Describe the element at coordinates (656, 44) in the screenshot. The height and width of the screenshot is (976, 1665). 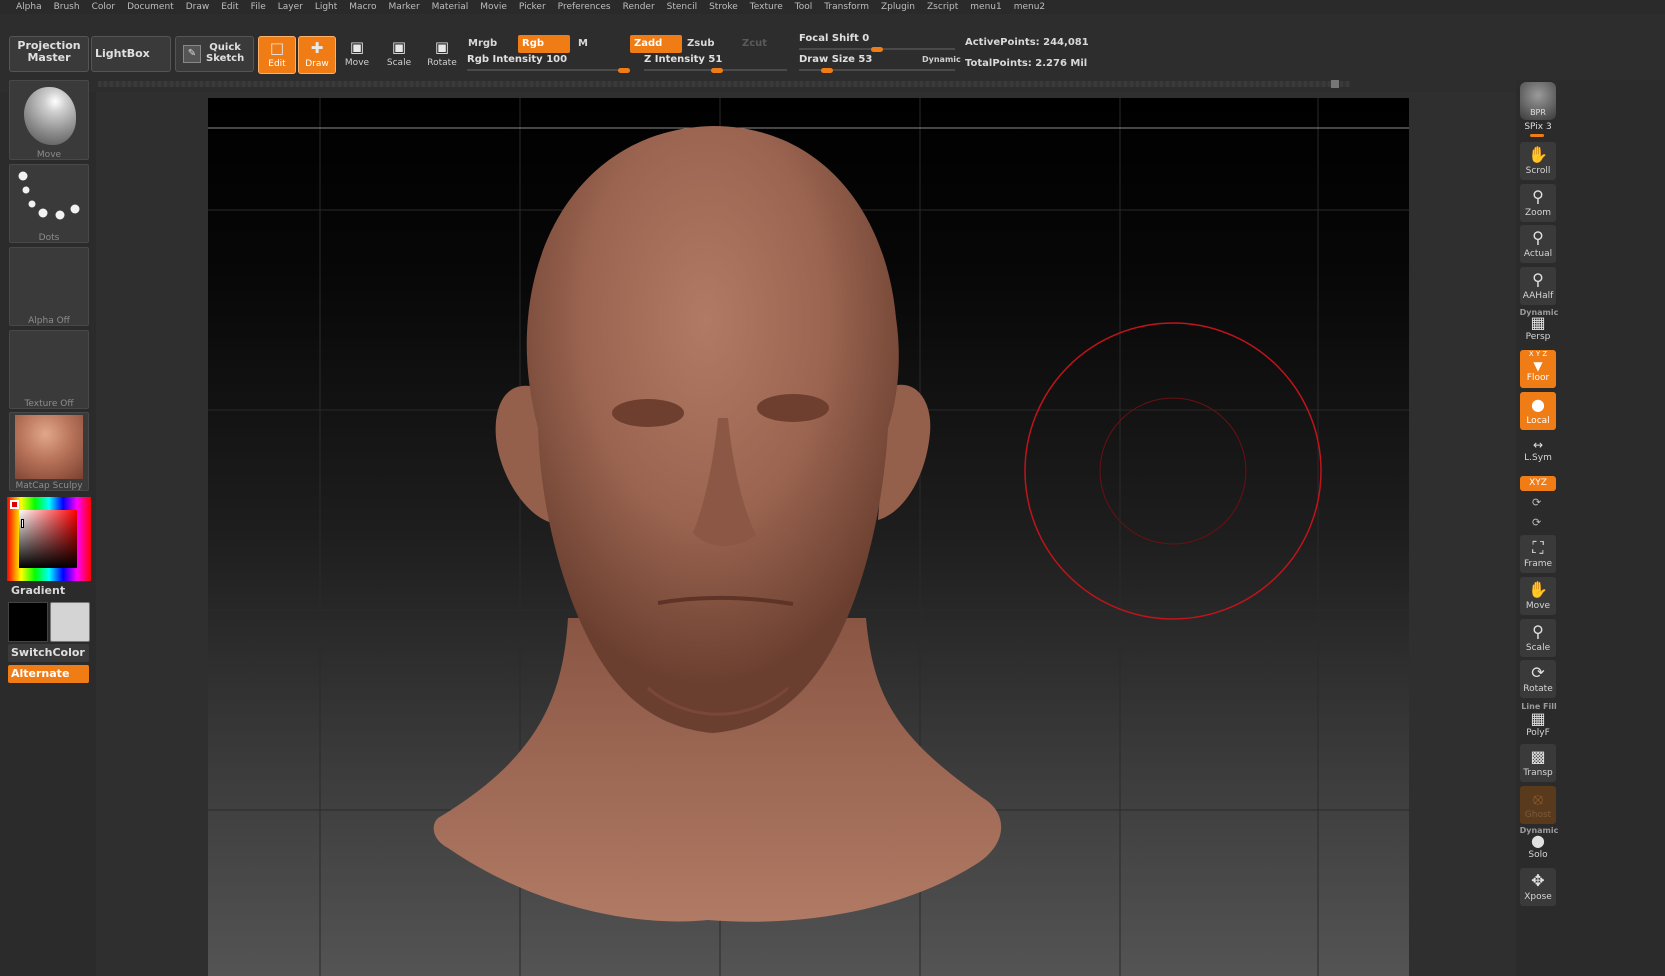
I see `zadd-toggle: Zadd` at that location.